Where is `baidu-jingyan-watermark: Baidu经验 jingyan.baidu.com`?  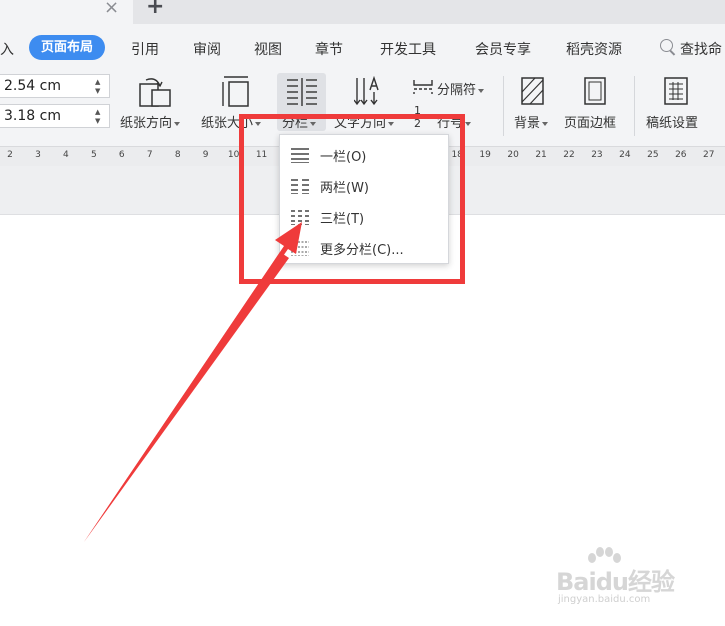 baidu-jingyan-watermark: Baidu经验 jingyan.baidu.com is located at coordinates (636, 580).